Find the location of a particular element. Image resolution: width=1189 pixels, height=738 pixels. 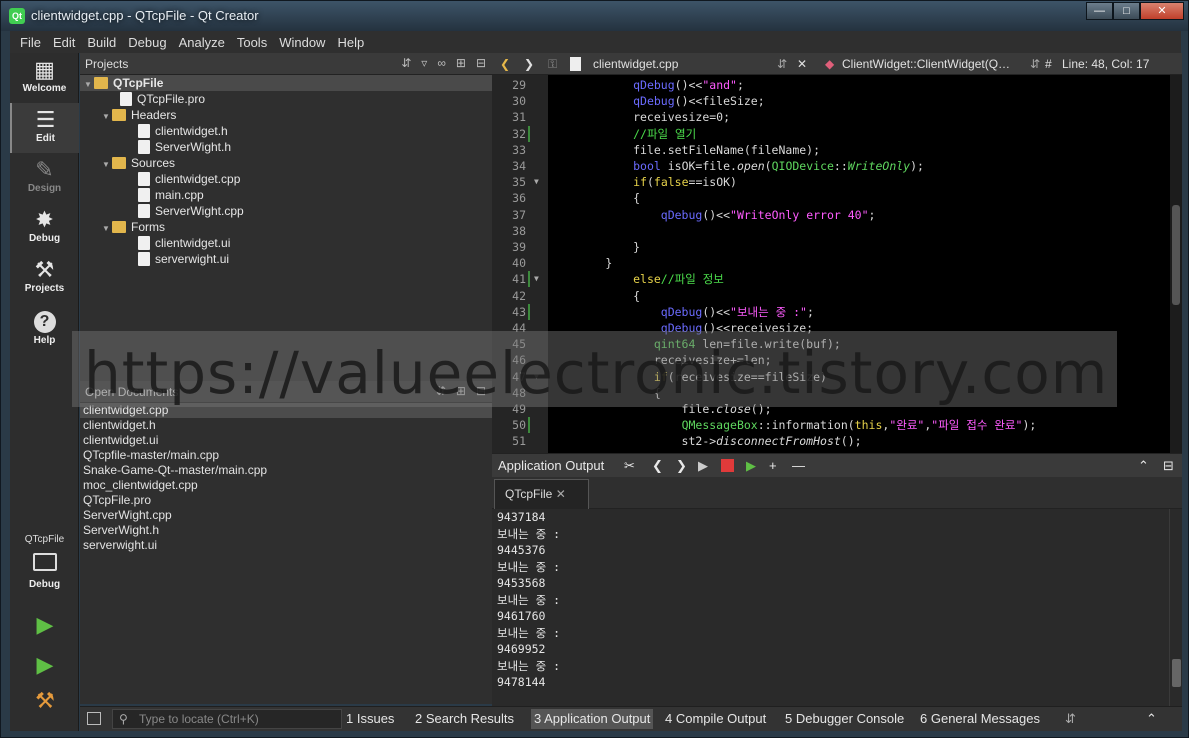

menu-analyze: Analyze is located at coordinates (202, 42).